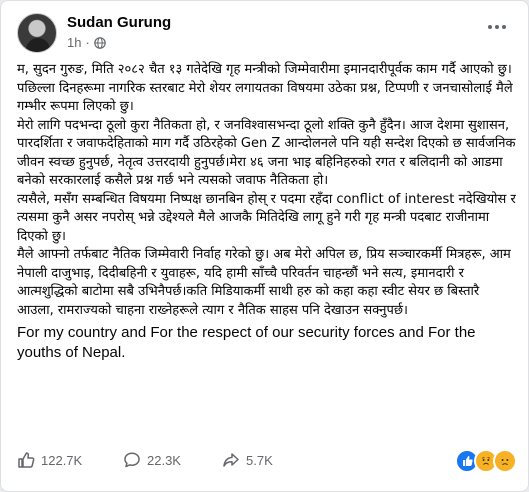 Image resolution: width=529 pixels, height=492 pixels. Describe the element at coordinates (132, 460) in the screenshot. I see `comment-icon` at that location.